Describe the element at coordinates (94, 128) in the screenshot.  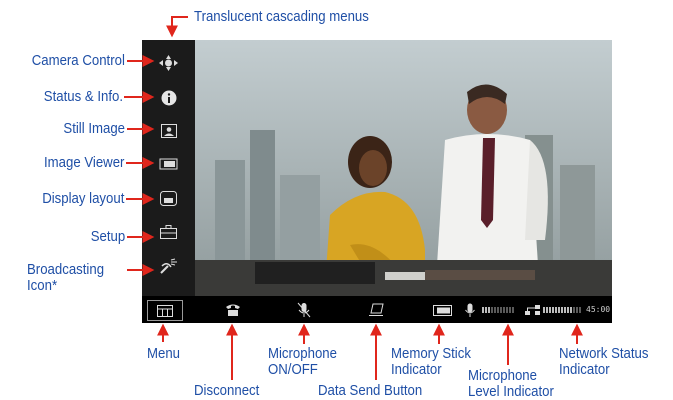
I see `label-still-image: Still Image` at that location.